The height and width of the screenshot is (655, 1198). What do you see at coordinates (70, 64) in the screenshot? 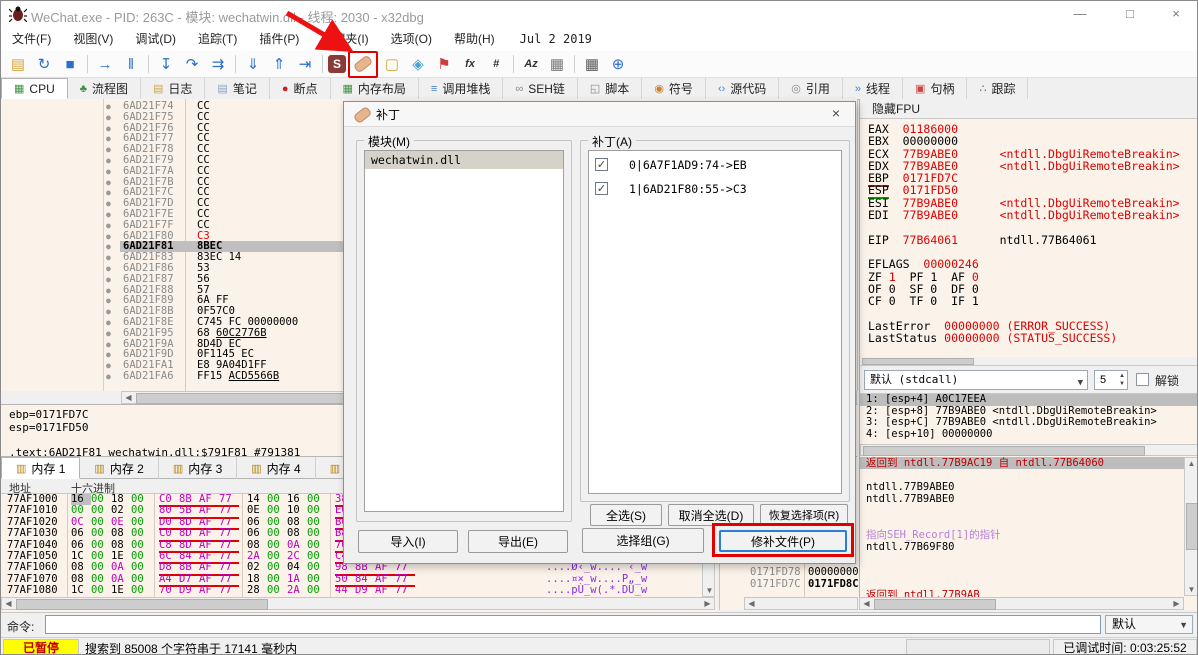
I see `stop-icon: ■` at bounding box center [70, 64].